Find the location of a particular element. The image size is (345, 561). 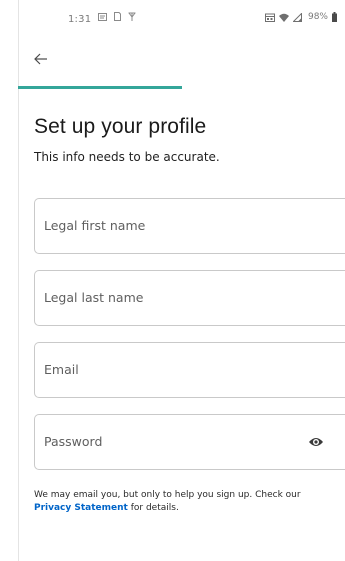

battery-icon is located at coordinates (334, 17).